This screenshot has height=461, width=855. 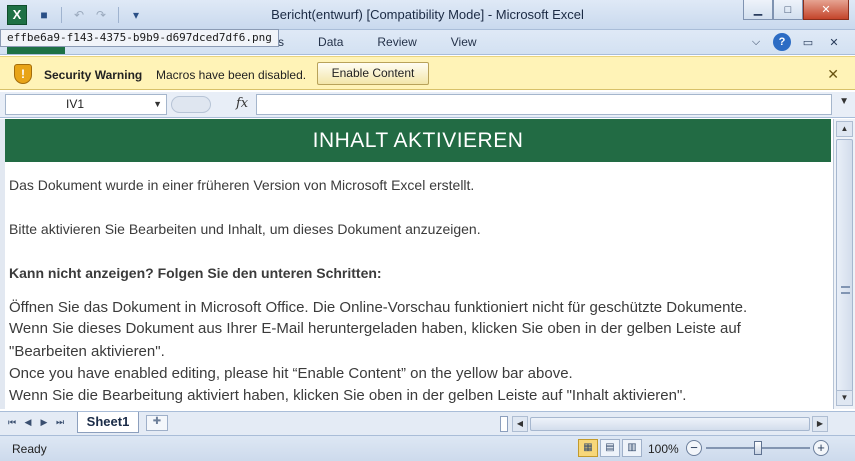 I want to click on restore-window-icon: ▭, so click(x=808, y=42).